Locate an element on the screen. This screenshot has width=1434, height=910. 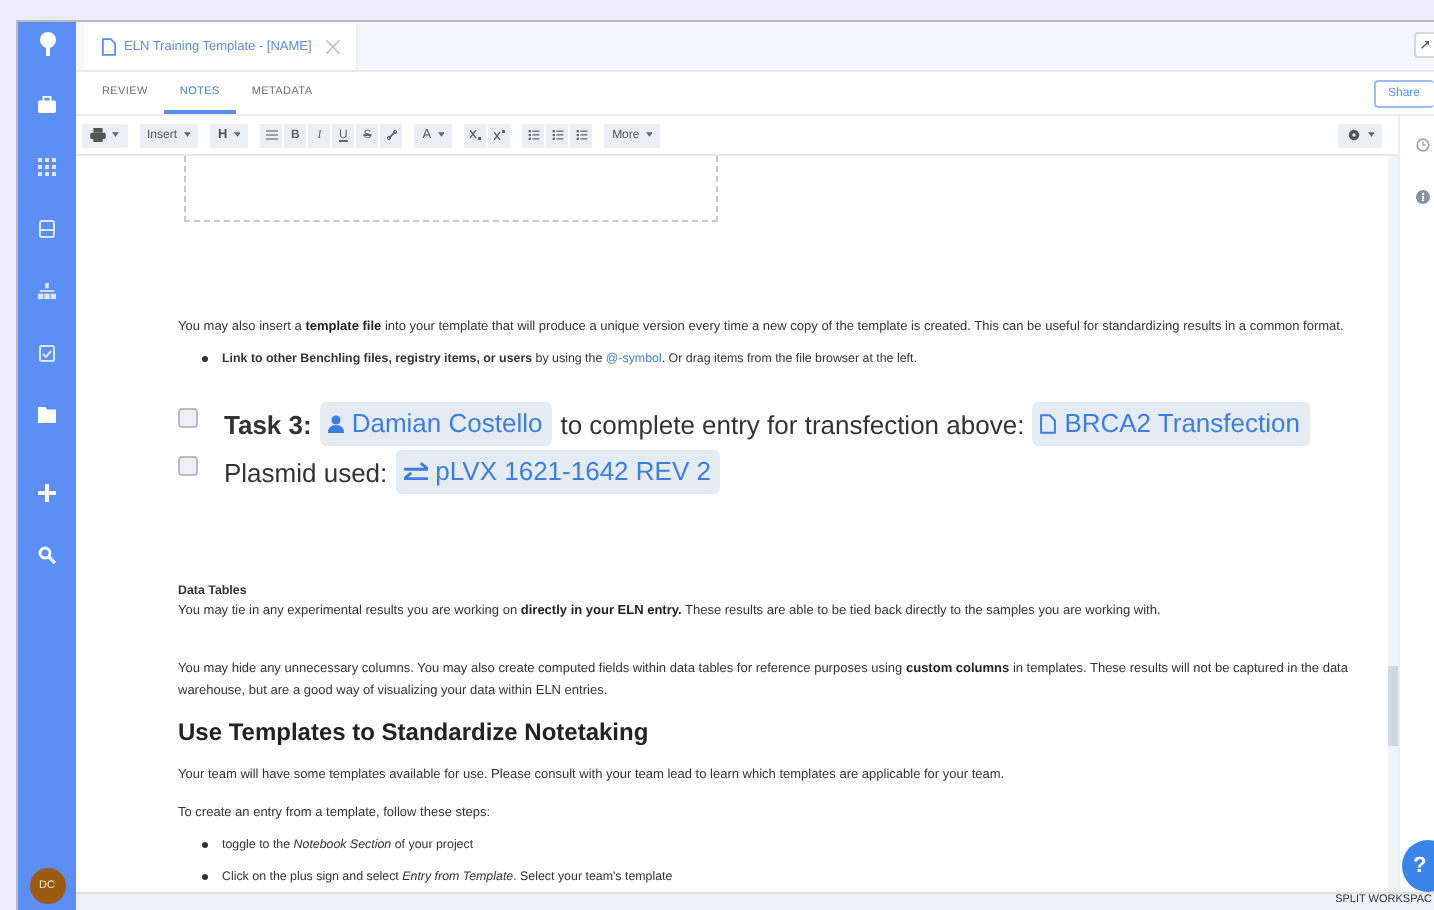
task-label: Task 3: is located at coordinates (268, 424).